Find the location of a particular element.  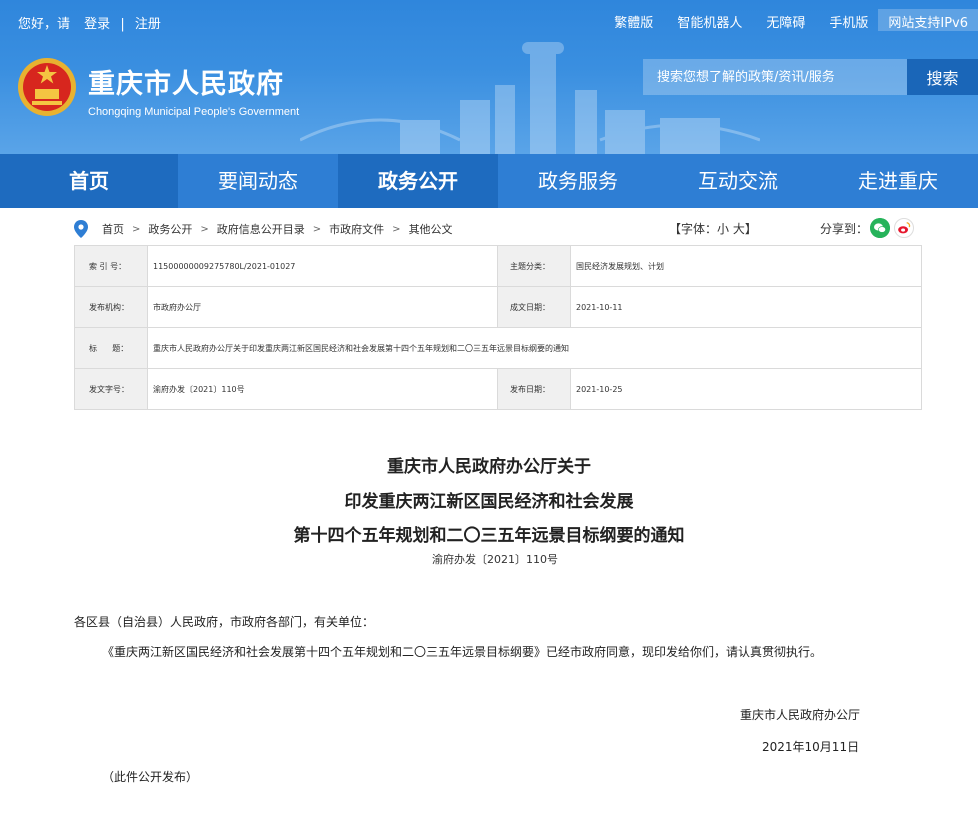

document-number: 渝府办发〔2021〕110号 is located at coordinates (495, 559).